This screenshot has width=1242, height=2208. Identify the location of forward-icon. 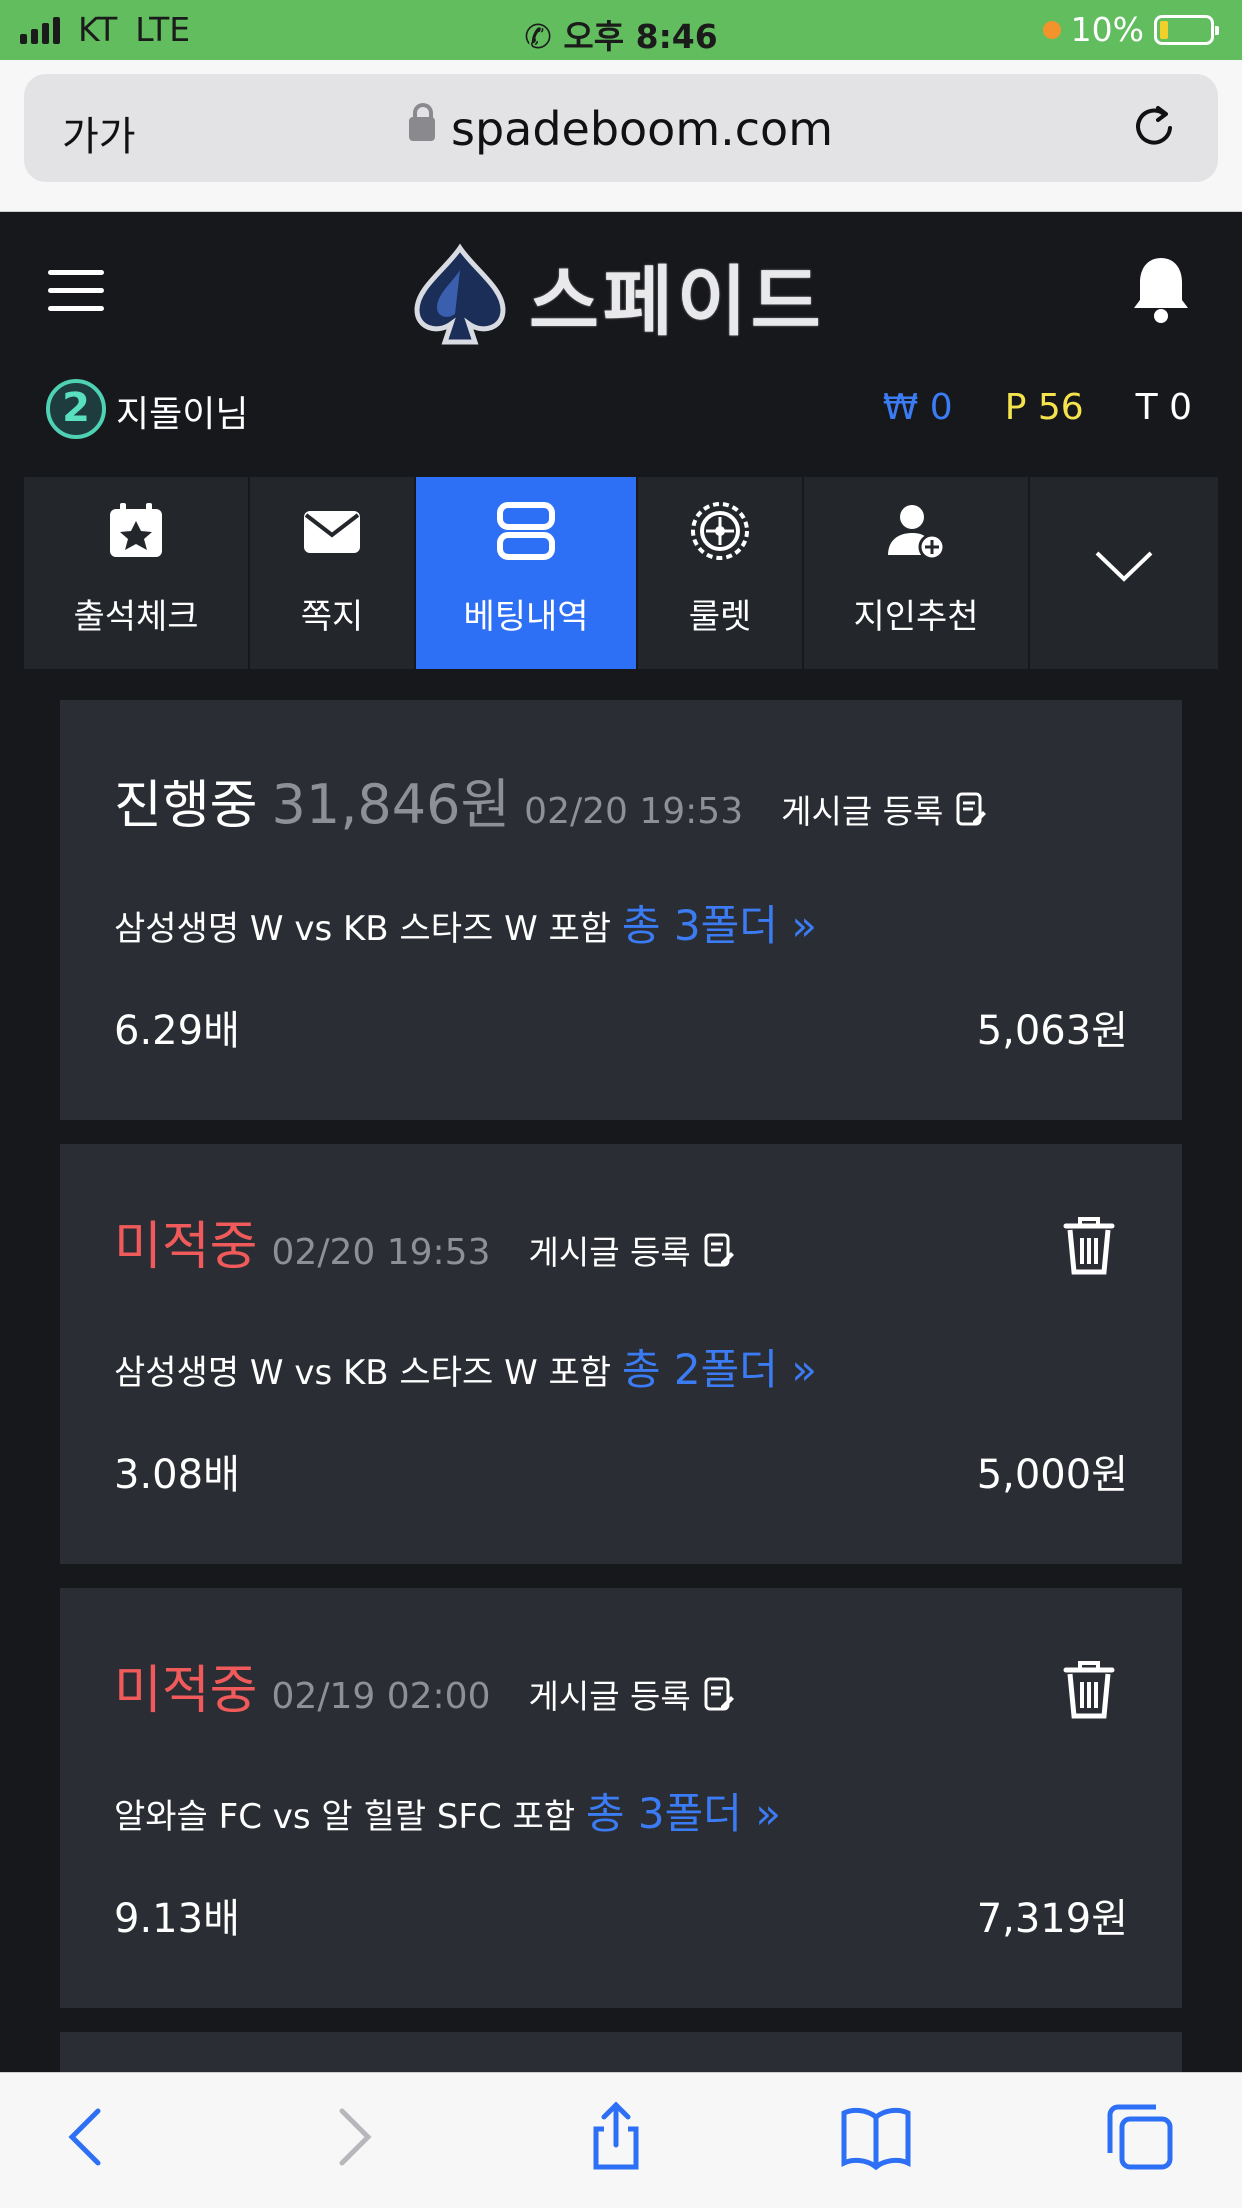
(352, 2137).